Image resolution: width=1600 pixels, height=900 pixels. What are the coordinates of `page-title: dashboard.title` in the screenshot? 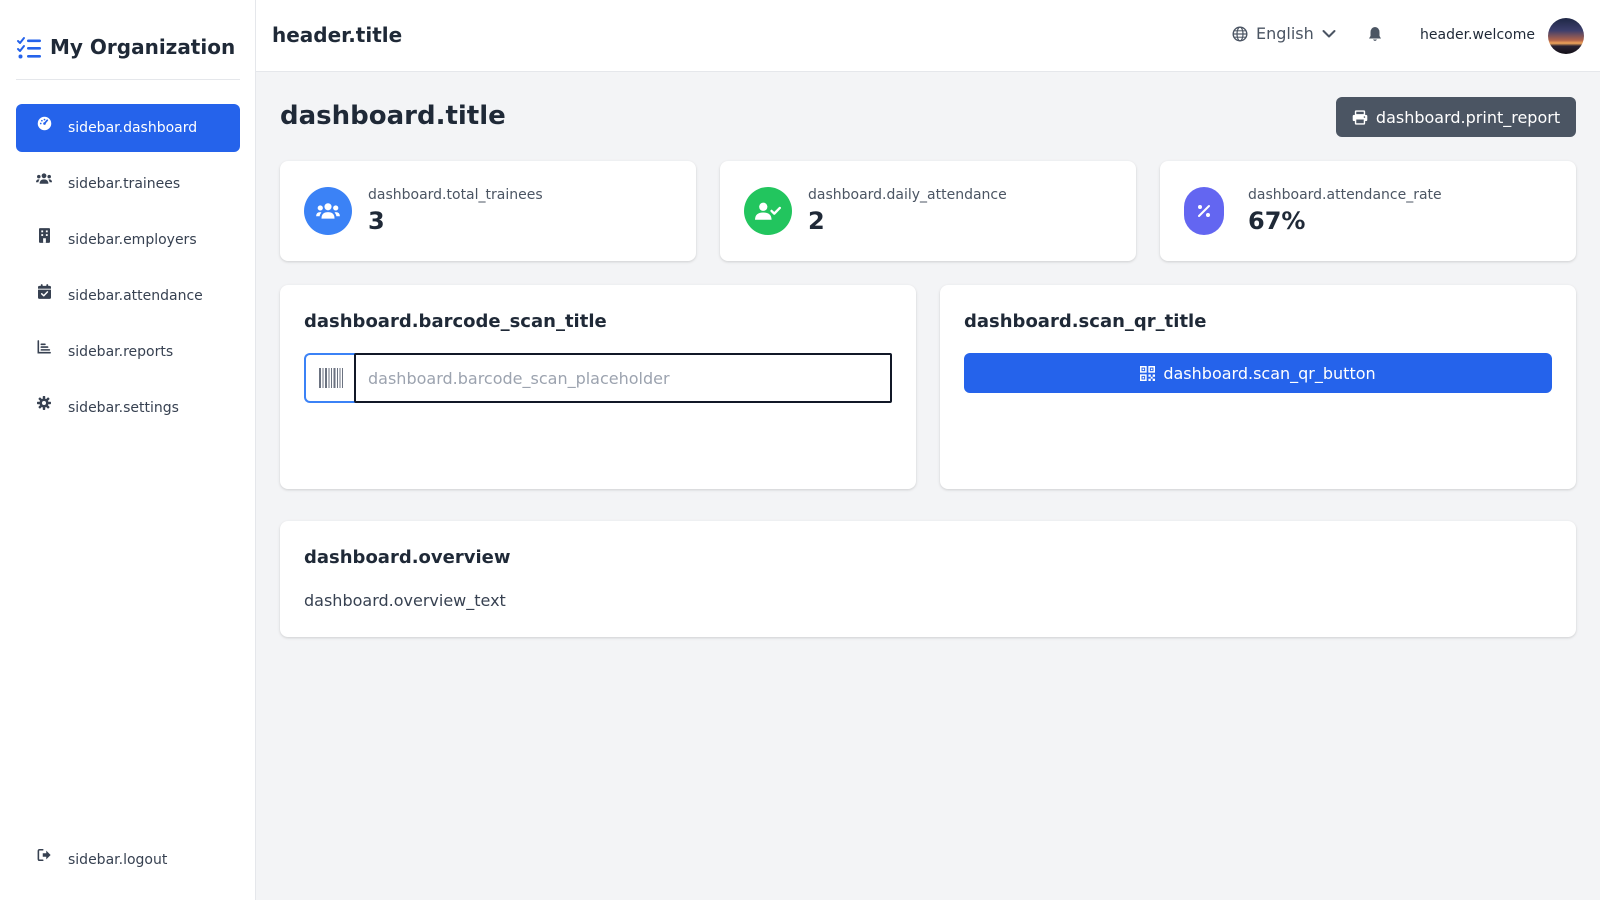 It's located at (393, 116).